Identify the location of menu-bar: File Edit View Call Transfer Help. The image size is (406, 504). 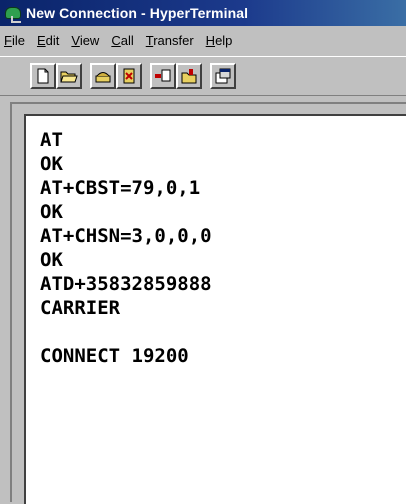
(203, 40).